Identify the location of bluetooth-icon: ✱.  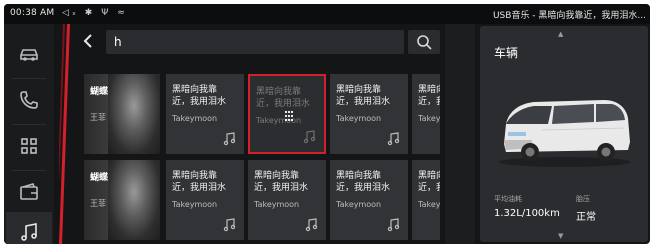
(90, 13).